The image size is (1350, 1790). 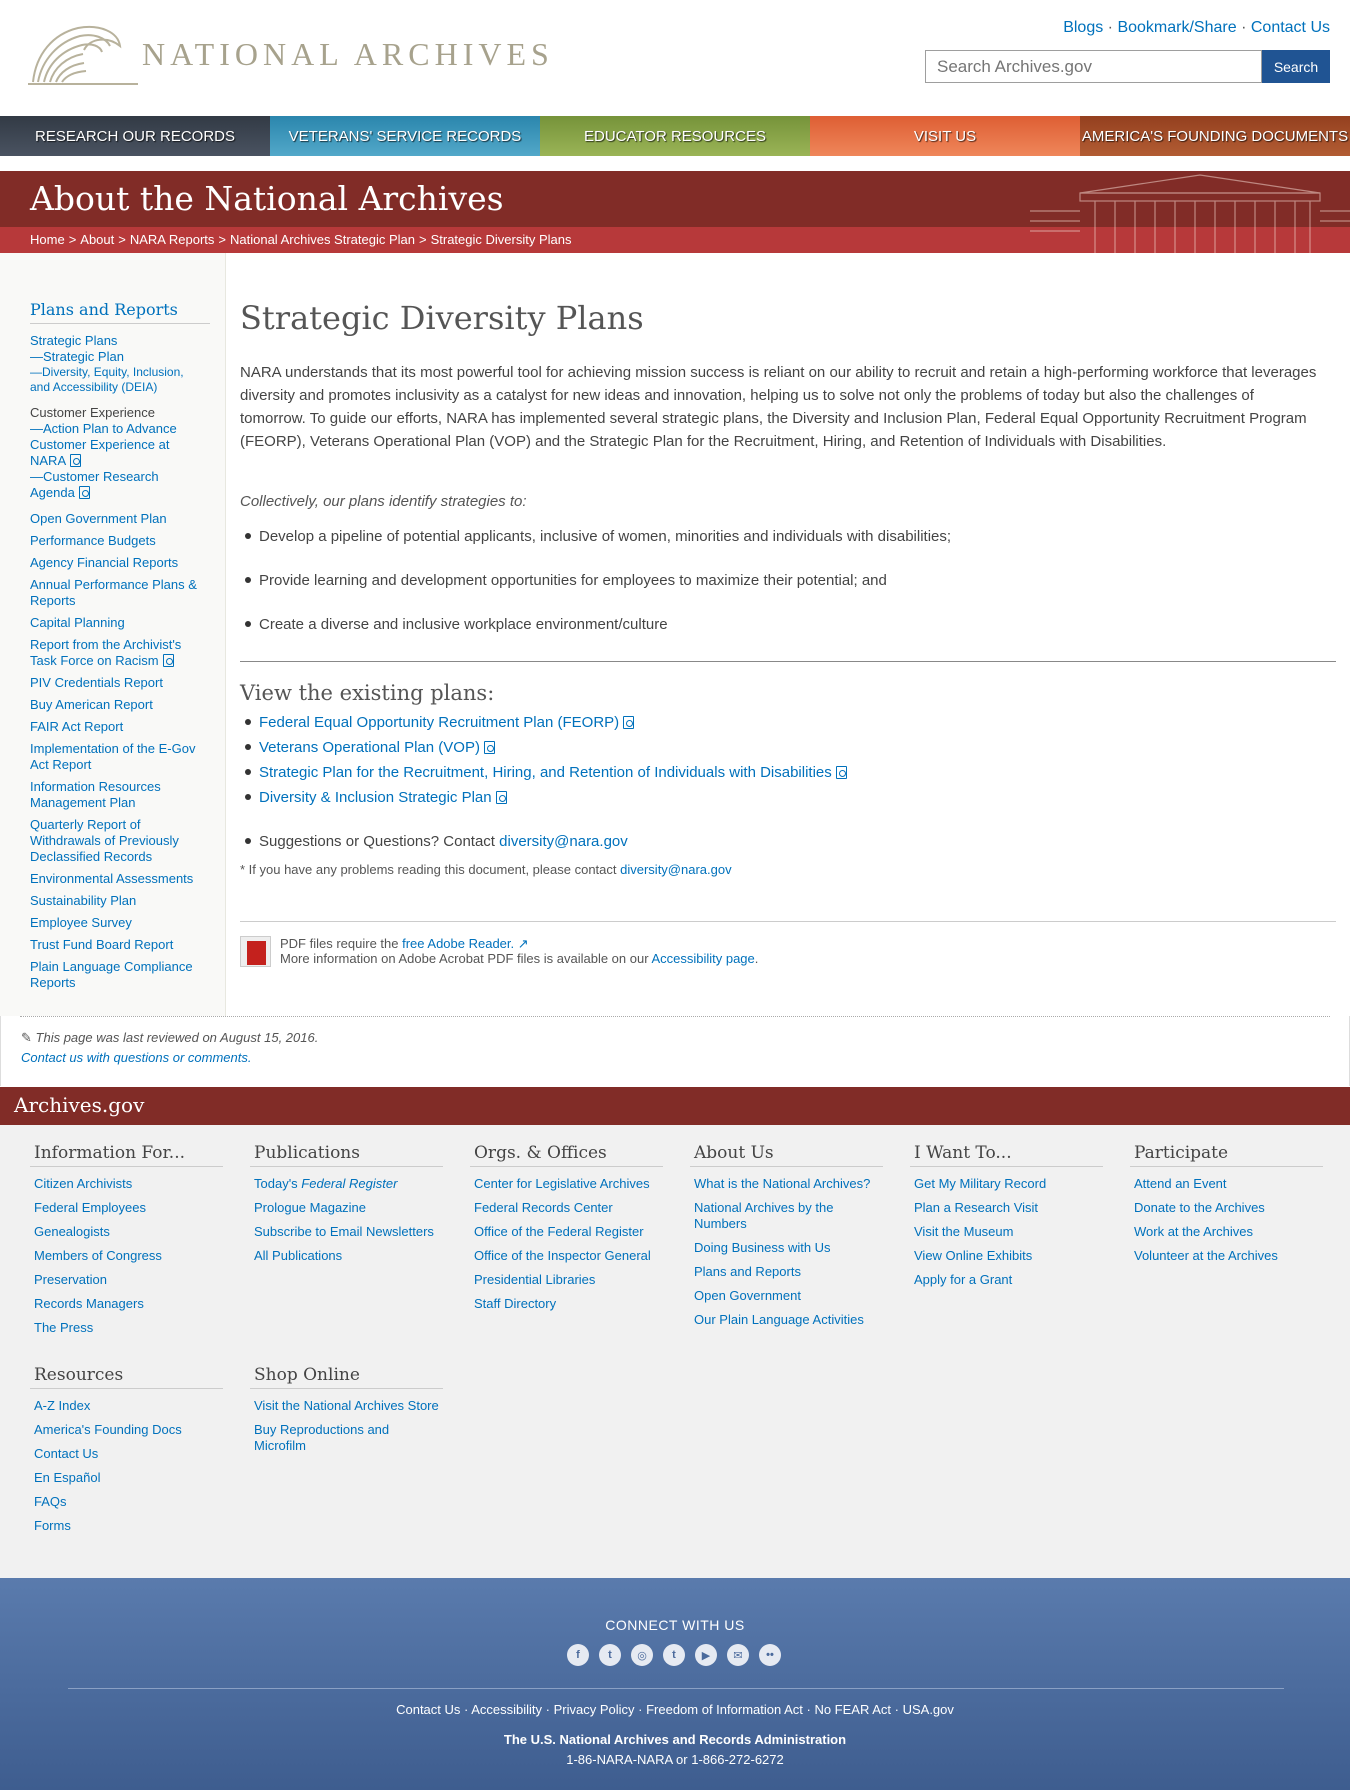 I want to click on footer-link: Today's Federal Register, so click(x=346, y=1184).